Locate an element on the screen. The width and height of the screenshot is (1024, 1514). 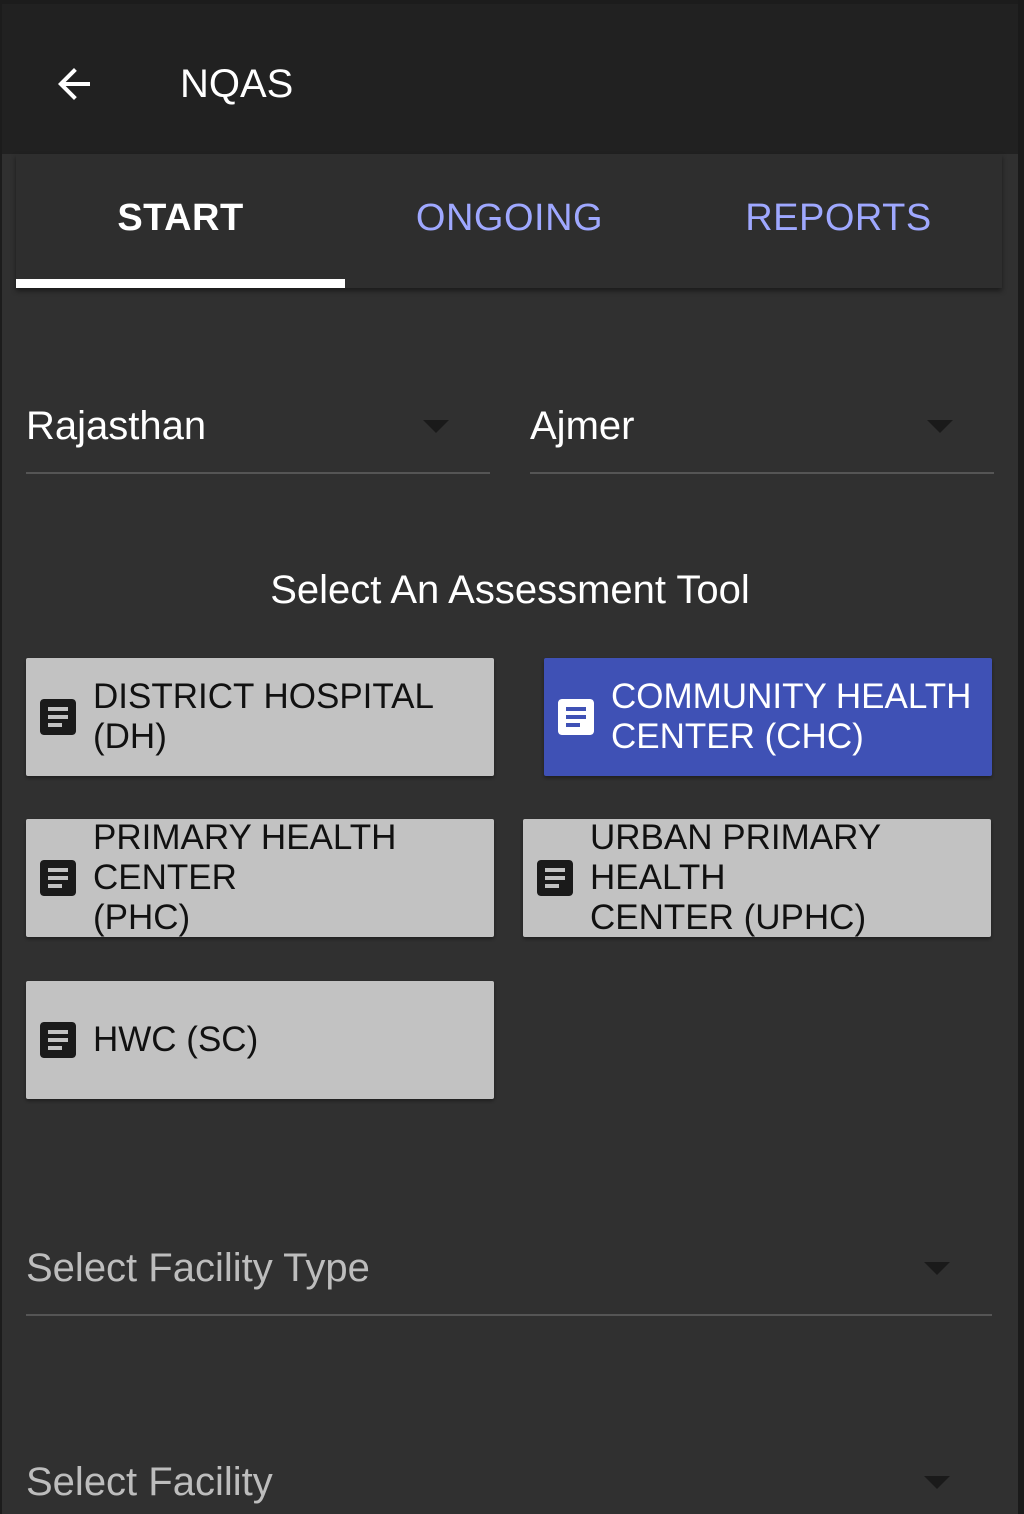
app-title: NQAS is located at coordinates (237, 84).